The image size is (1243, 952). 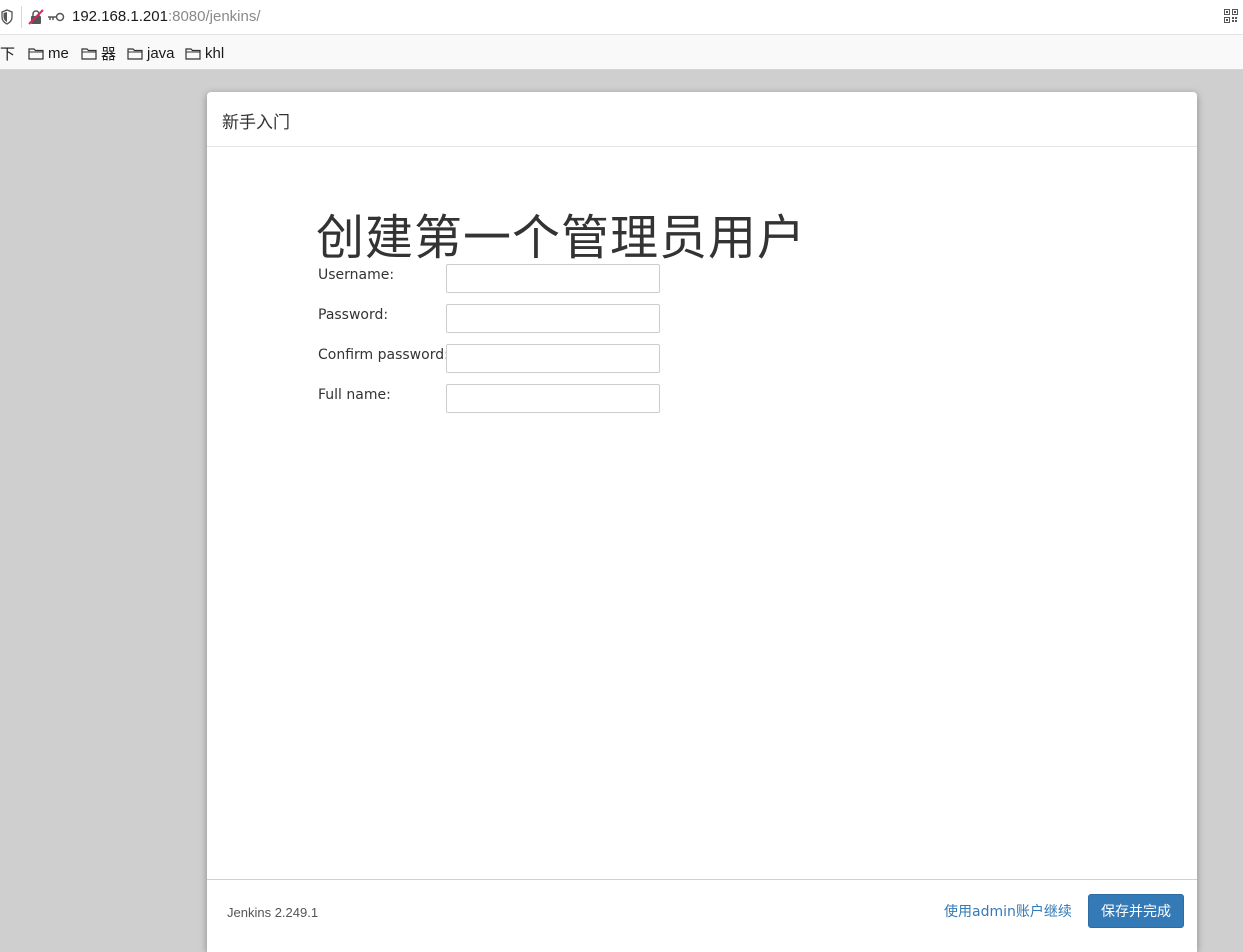 I want to click on shield-icon, so click(x=7, y=17).